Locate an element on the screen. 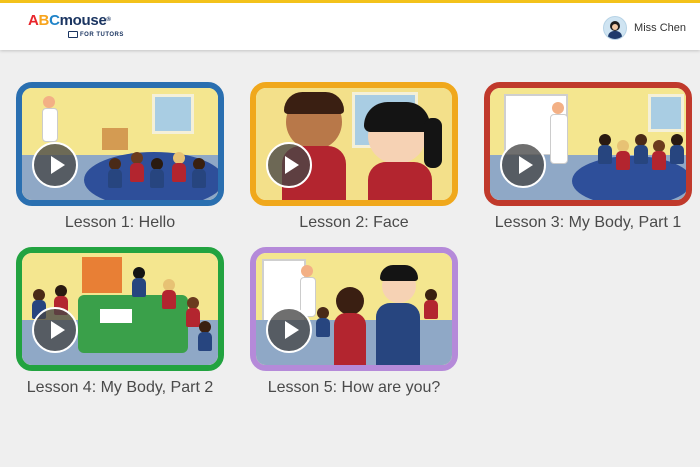  user-name: Miss Chen is located at coordinates (660, 28).